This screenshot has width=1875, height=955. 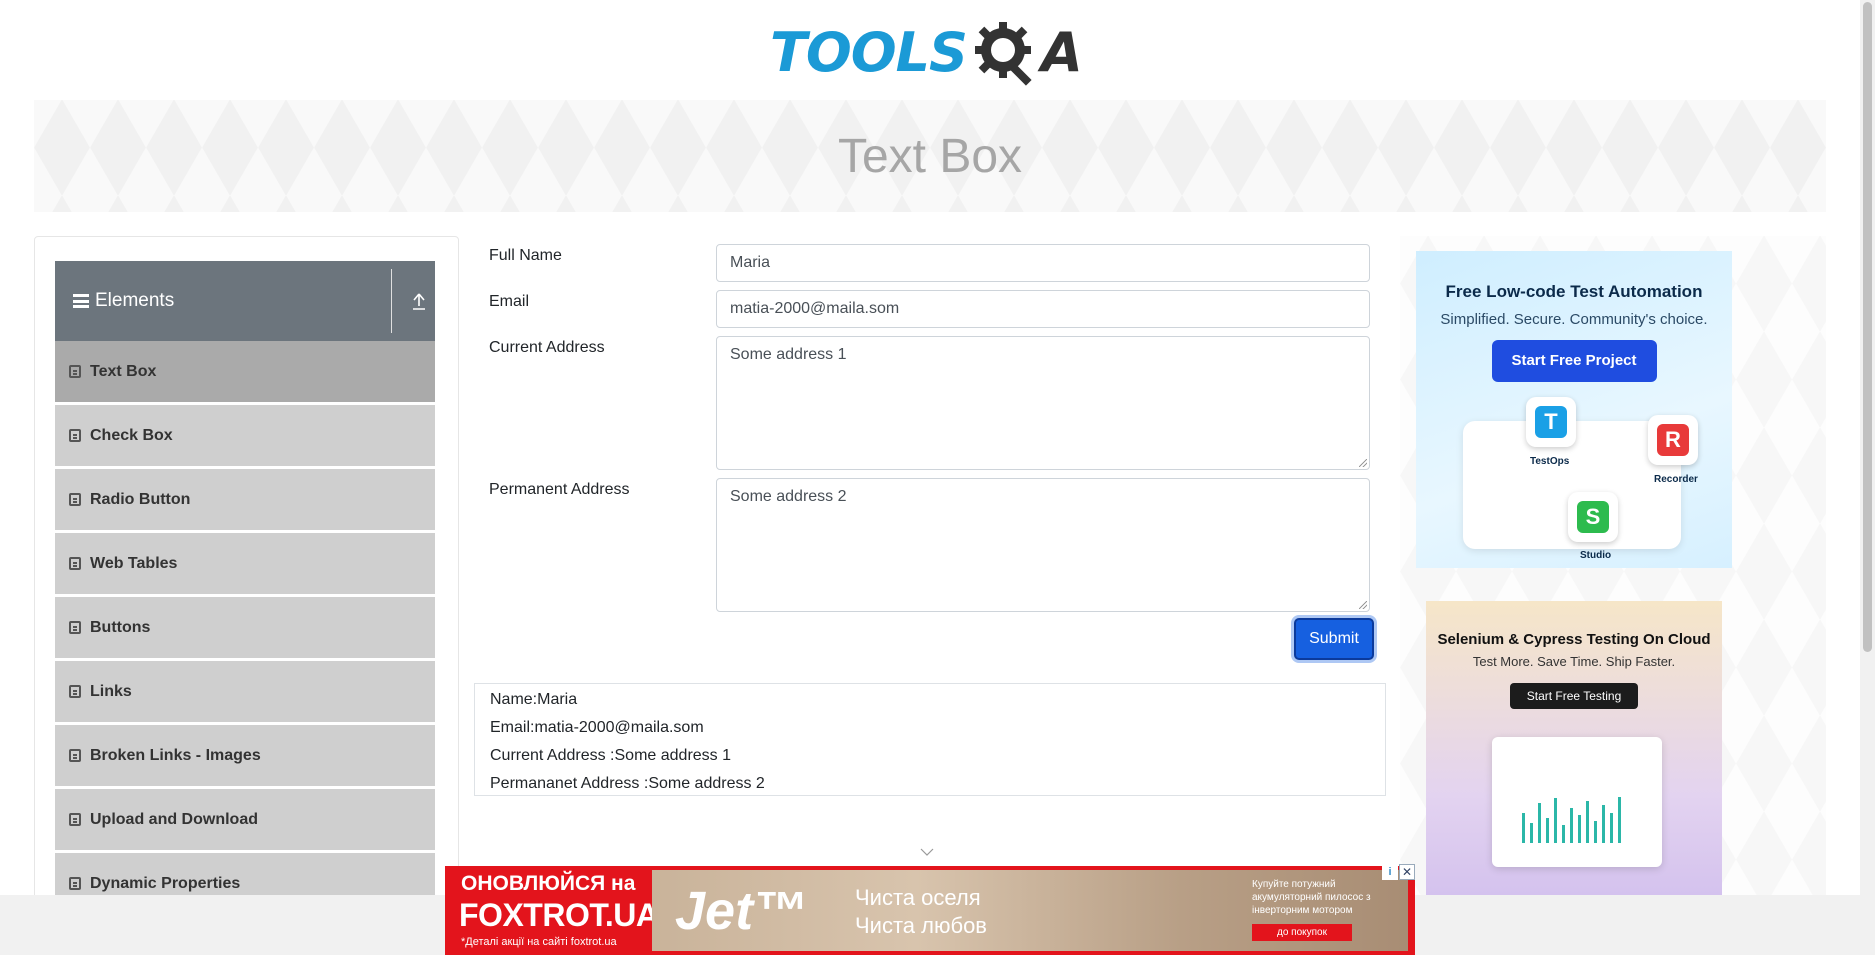 I want to click on permanent-address-label: Permanent Address, so click(x=559, y=489).